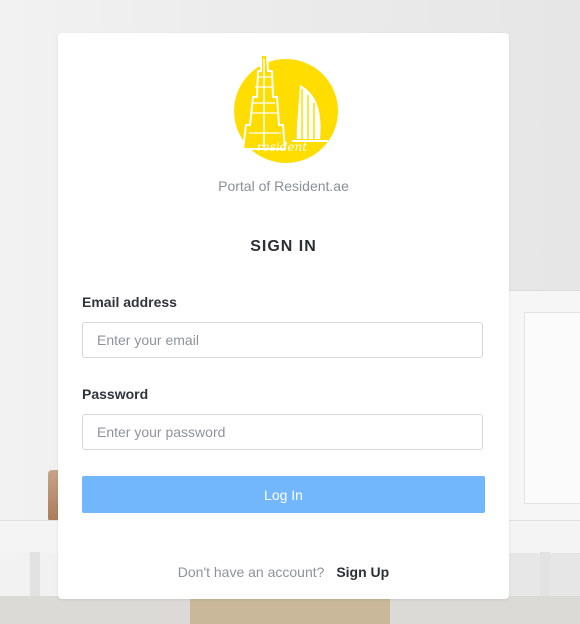 This screenshot has width=580, height=624. I want to click on signup-question: Don't have an account?, so click(251, 572).